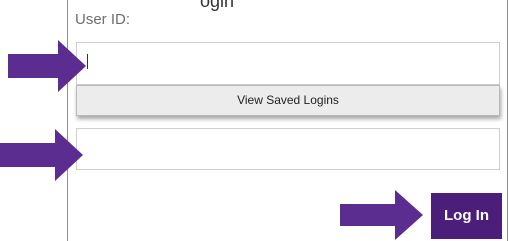  Describe the element at coordinates (288, 100) in the screenshot. I see `view-saved-logins-button: View Saved Logins` at that location.